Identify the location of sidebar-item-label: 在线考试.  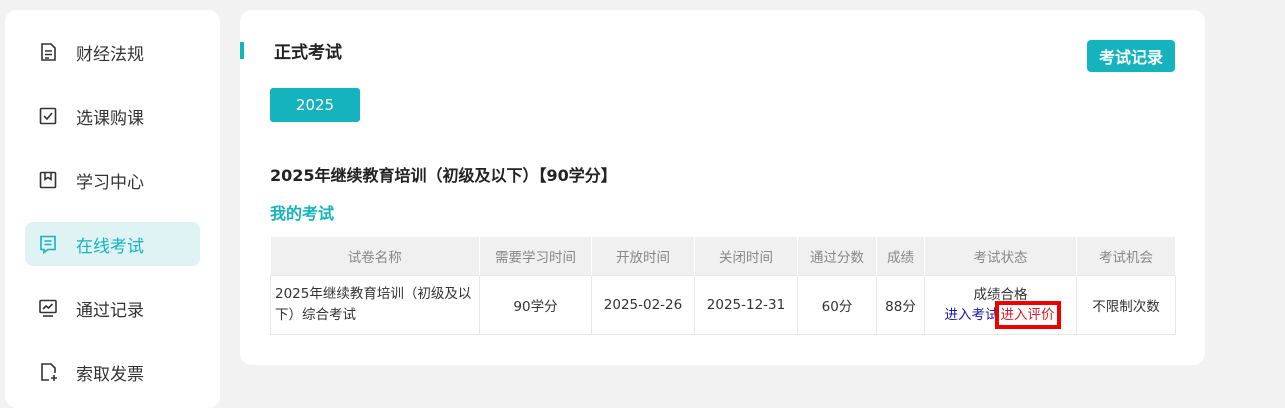
(110, 246).